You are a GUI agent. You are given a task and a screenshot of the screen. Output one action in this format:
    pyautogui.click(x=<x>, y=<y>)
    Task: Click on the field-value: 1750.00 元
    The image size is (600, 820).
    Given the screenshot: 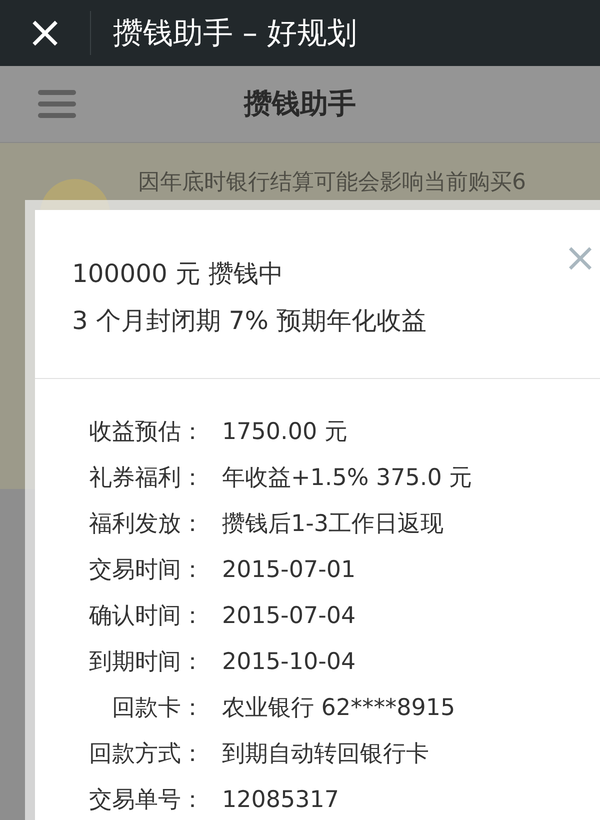 What is the action you would take?
    pyautogui.click(x=285, y=432)
    